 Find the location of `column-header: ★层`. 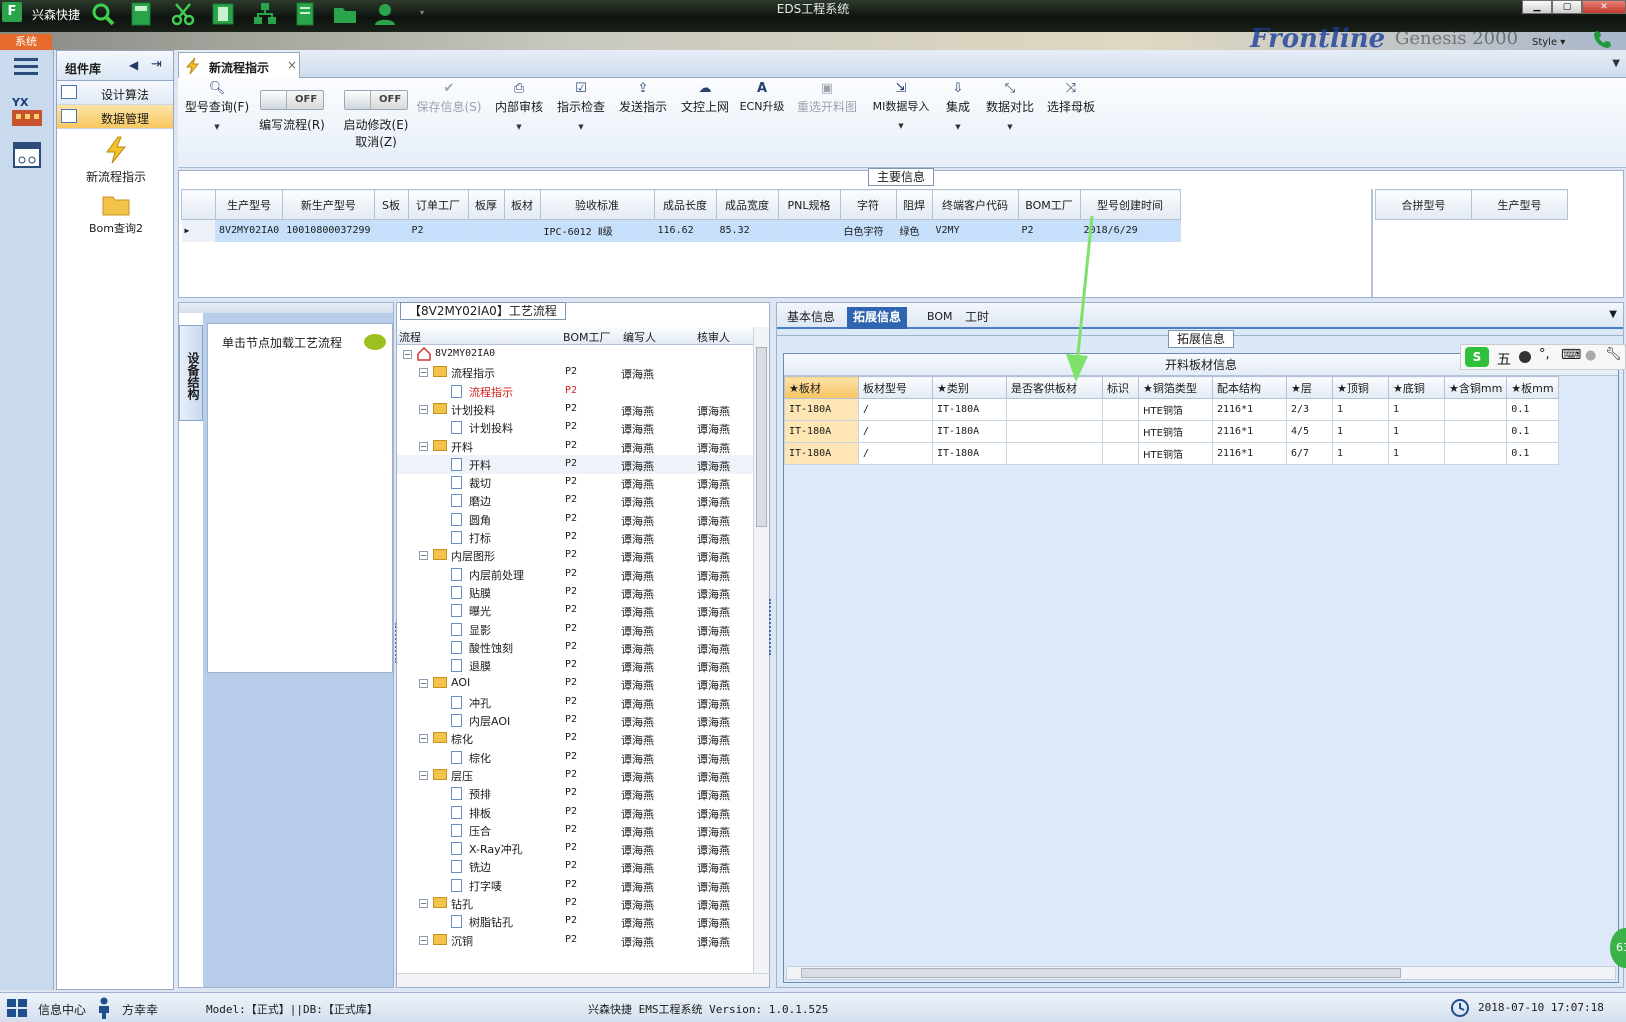

column-header: ★层 is located at coordinates (1309, 387).